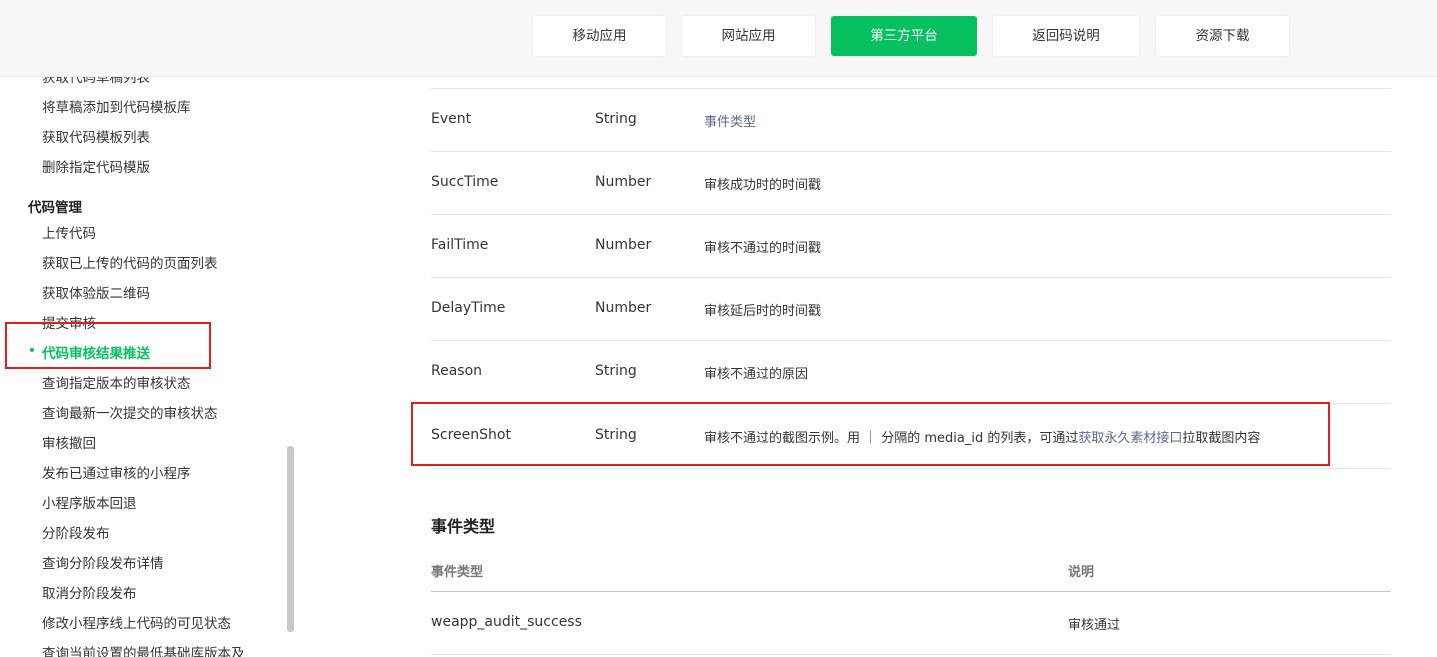 The height and width of the screenshot is (657, 1437). I want to click on sidebar-item: 获取代码草稿列表, so click(96, 81).